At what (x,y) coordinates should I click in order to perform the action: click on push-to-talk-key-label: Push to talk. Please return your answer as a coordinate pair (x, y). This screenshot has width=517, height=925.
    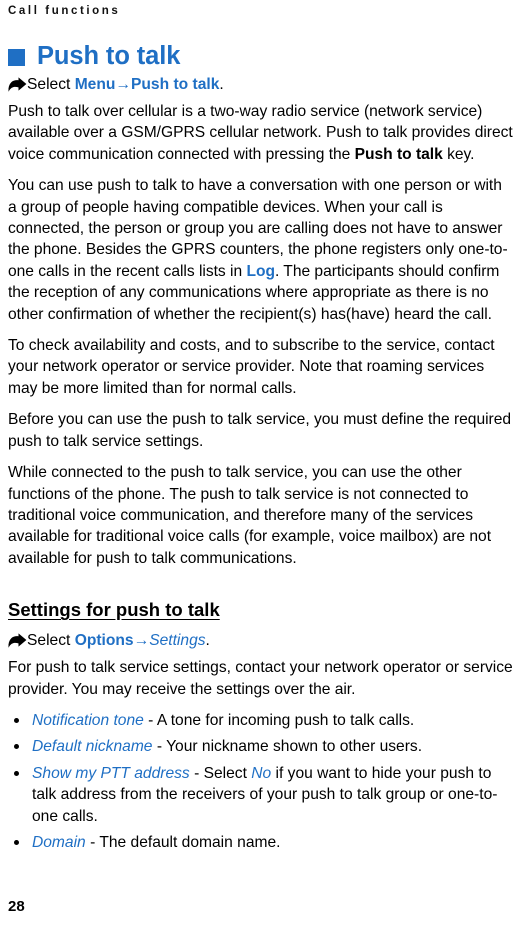
    Looking at the image, I should click on (398, 154).